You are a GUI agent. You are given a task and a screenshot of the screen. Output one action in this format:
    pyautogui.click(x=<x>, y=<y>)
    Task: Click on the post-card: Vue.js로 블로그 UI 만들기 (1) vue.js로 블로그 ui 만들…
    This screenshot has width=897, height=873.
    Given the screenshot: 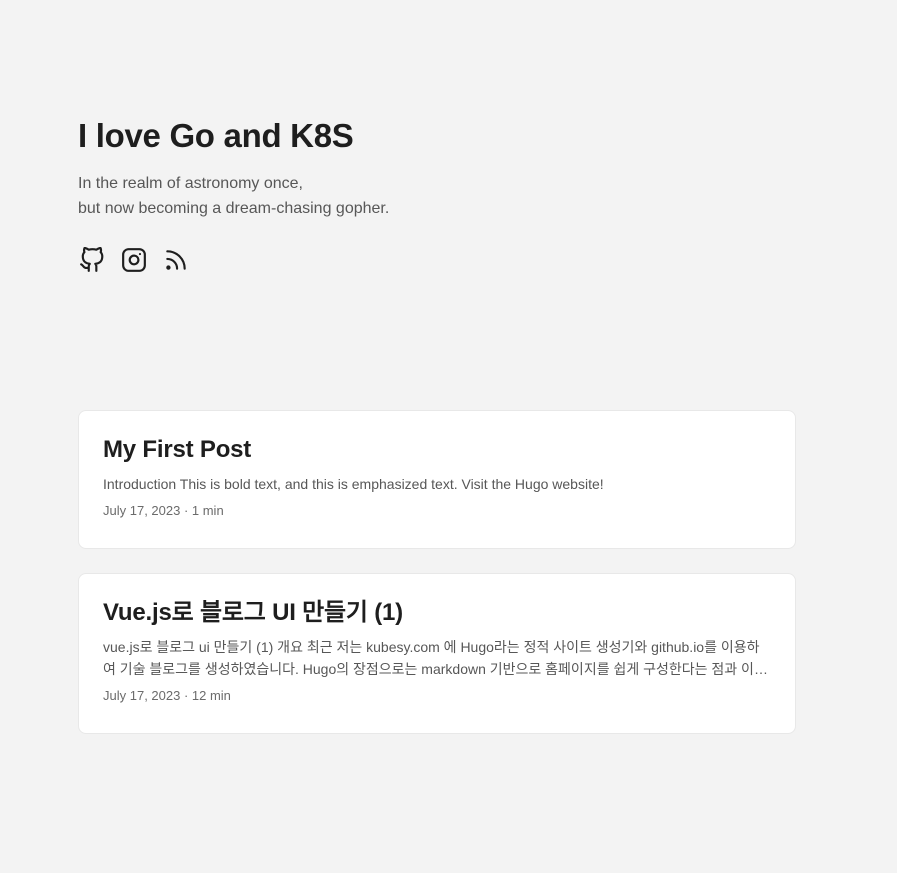 What is the action you would take?
    pyautogui.click(x=437, y=653)
    